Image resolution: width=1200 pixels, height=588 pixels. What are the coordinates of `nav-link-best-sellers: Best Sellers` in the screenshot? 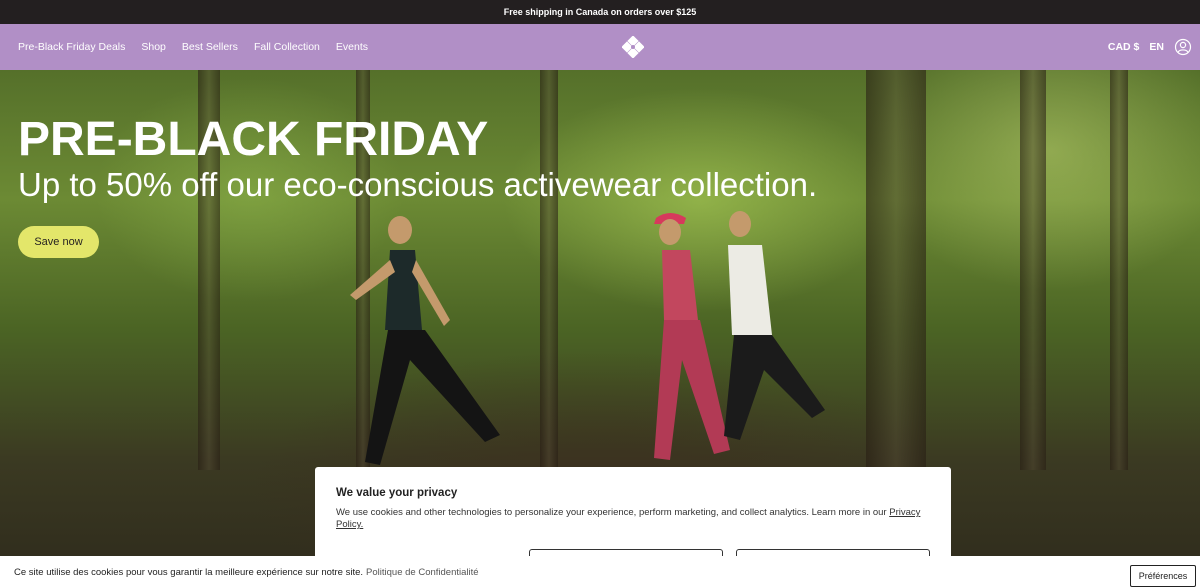 It's located at (210, 47).